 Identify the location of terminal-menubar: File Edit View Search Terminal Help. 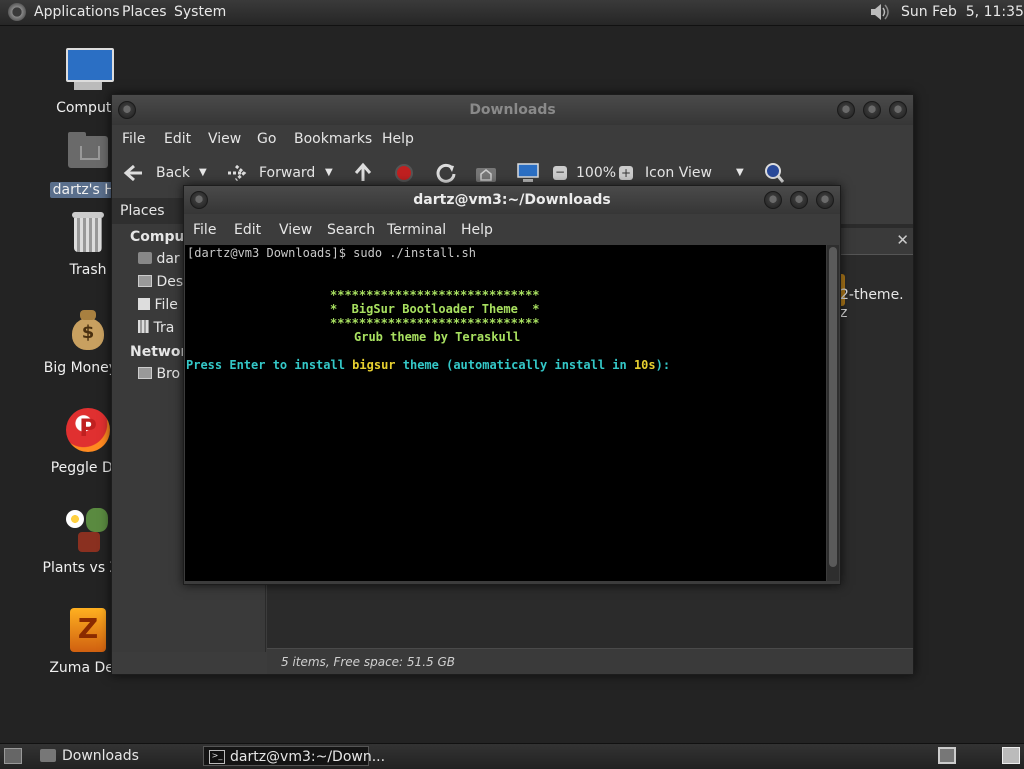
(512, 232).